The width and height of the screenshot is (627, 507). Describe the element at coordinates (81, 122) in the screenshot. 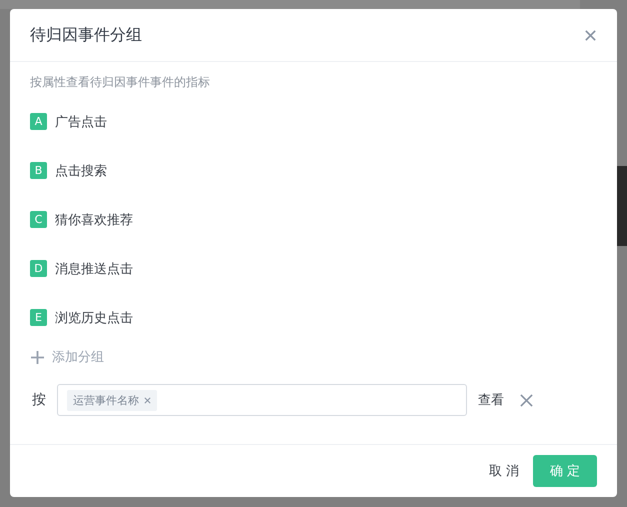

I see `group-name: 广告点击` at that location.